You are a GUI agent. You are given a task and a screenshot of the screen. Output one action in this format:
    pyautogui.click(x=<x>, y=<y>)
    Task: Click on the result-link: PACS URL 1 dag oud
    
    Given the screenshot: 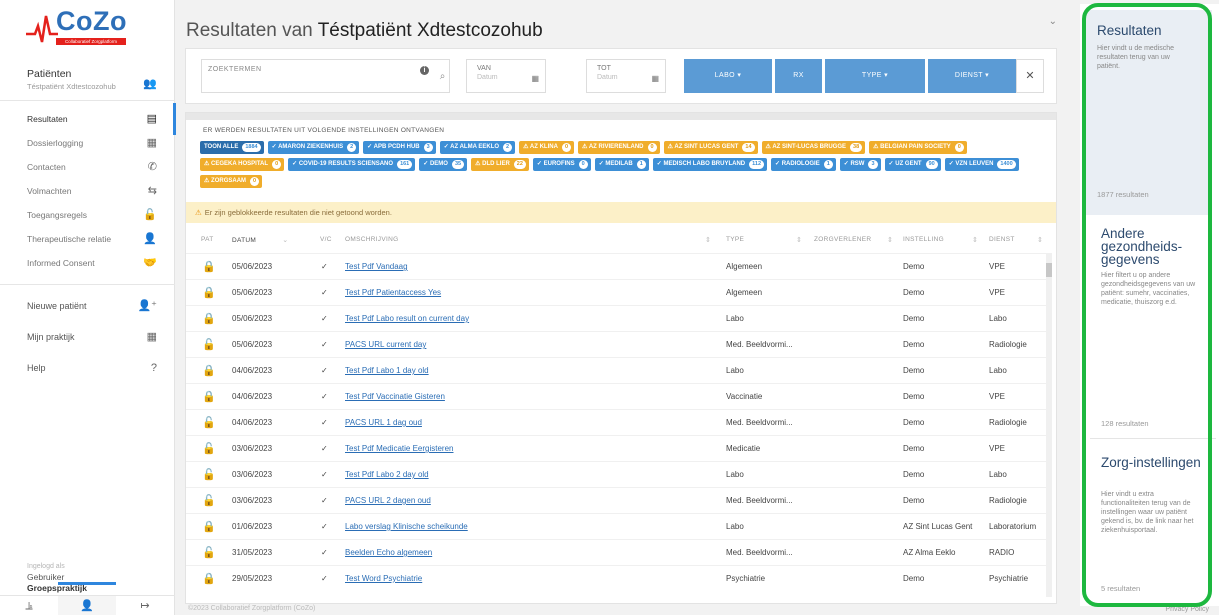 What is the action you would take?
    pyautogui.click(x=383, y=422)
    